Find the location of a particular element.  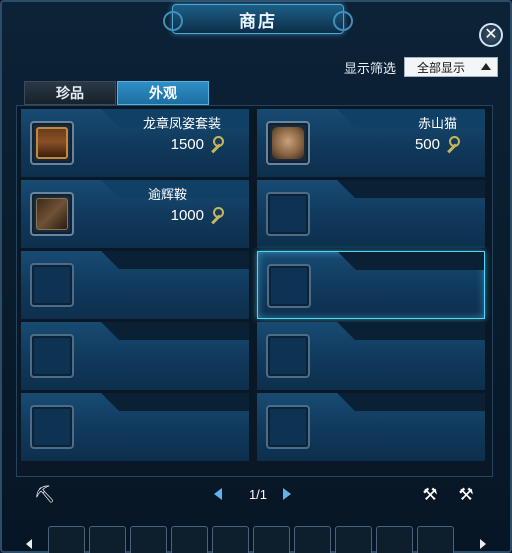

close-button: ✕ is located at coordinates (491, 35).